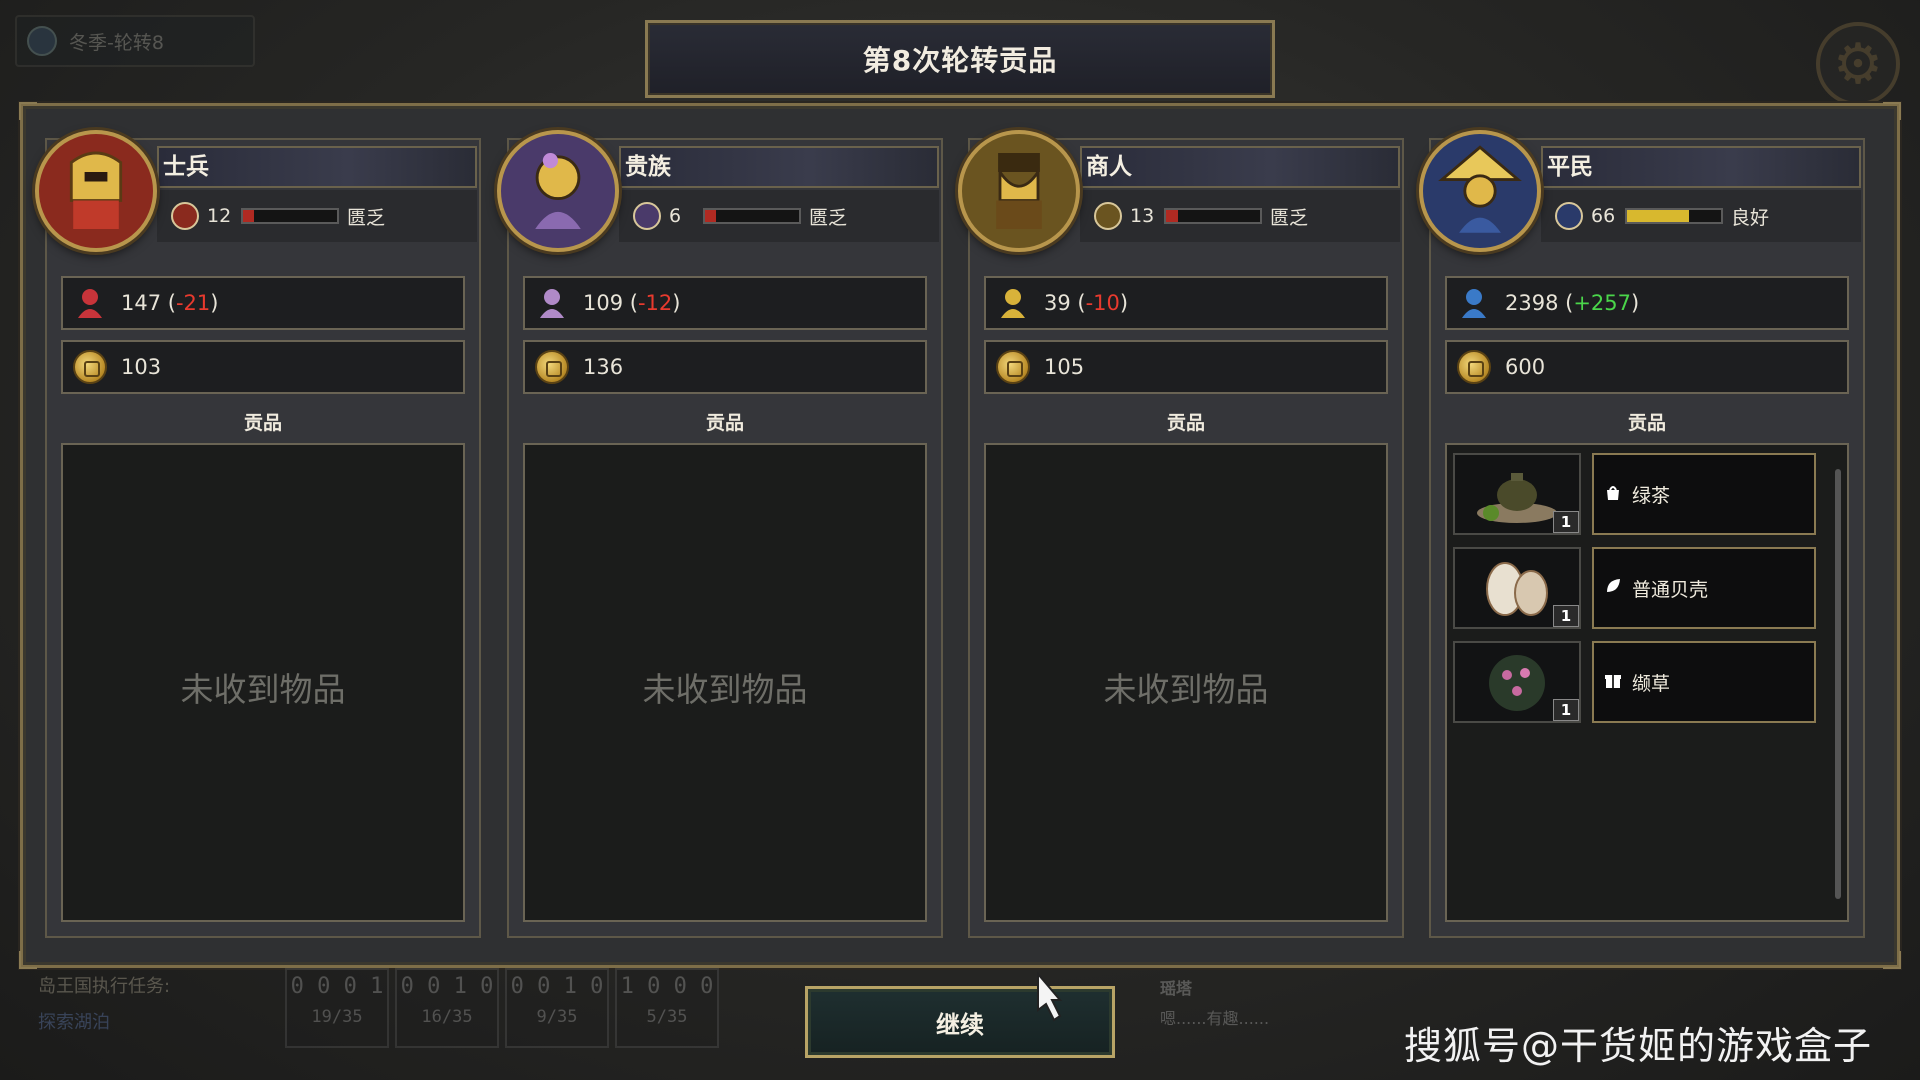 This screenshot has height=1080, width=1920. I want to click on hand-cursor-icon, so click(1050, 996).